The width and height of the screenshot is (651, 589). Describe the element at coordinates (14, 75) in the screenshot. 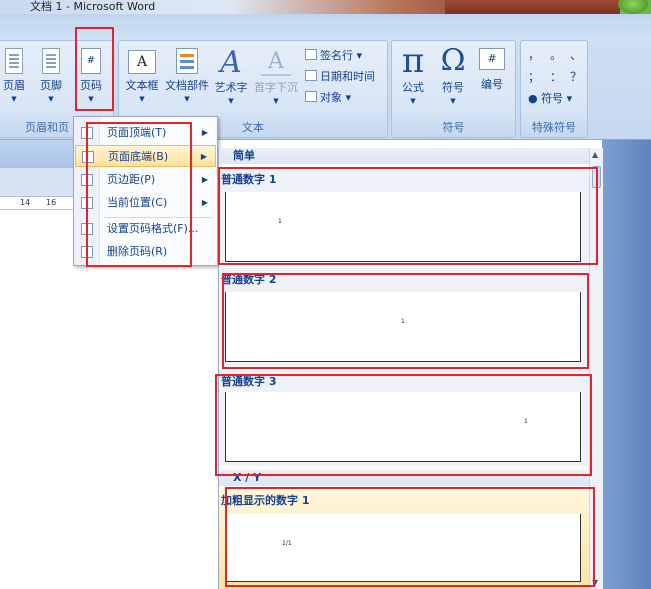

I see `header-button: 页眉 ▼` at that location.